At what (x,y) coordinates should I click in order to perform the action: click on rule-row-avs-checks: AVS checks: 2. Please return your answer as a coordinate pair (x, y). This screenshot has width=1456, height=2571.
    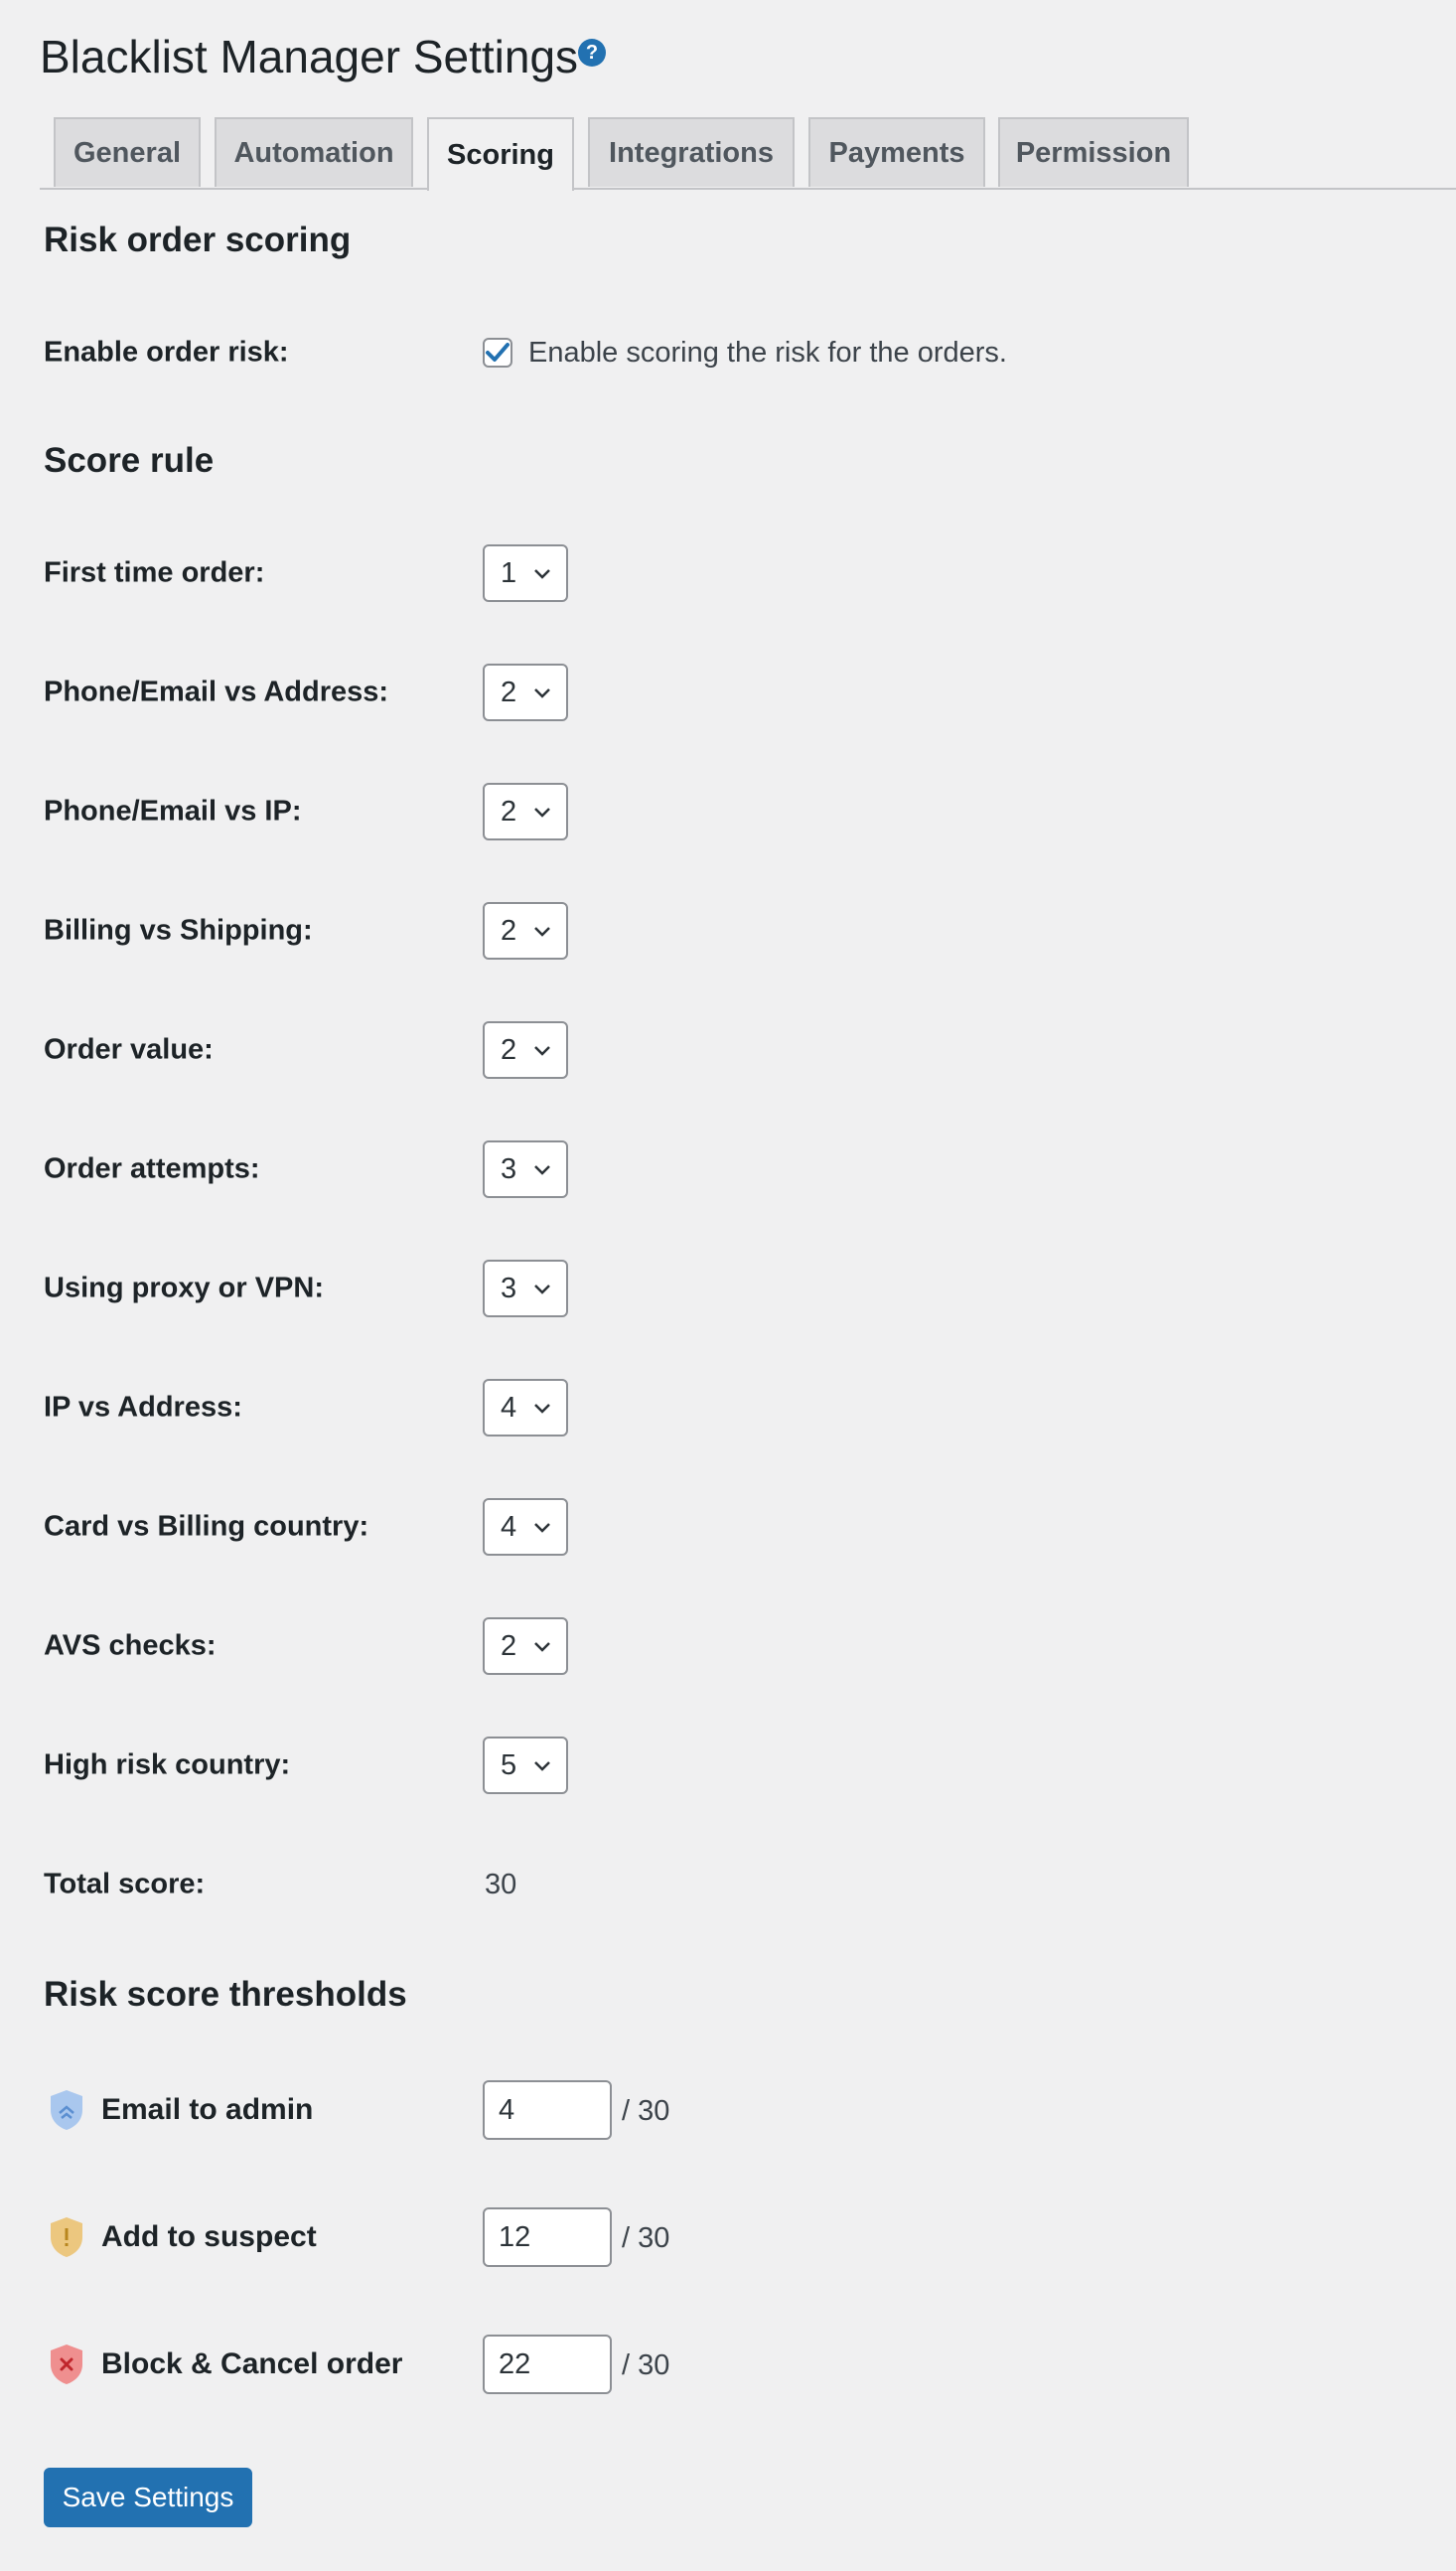
    Looking at the image, I should click on (540, 1646).